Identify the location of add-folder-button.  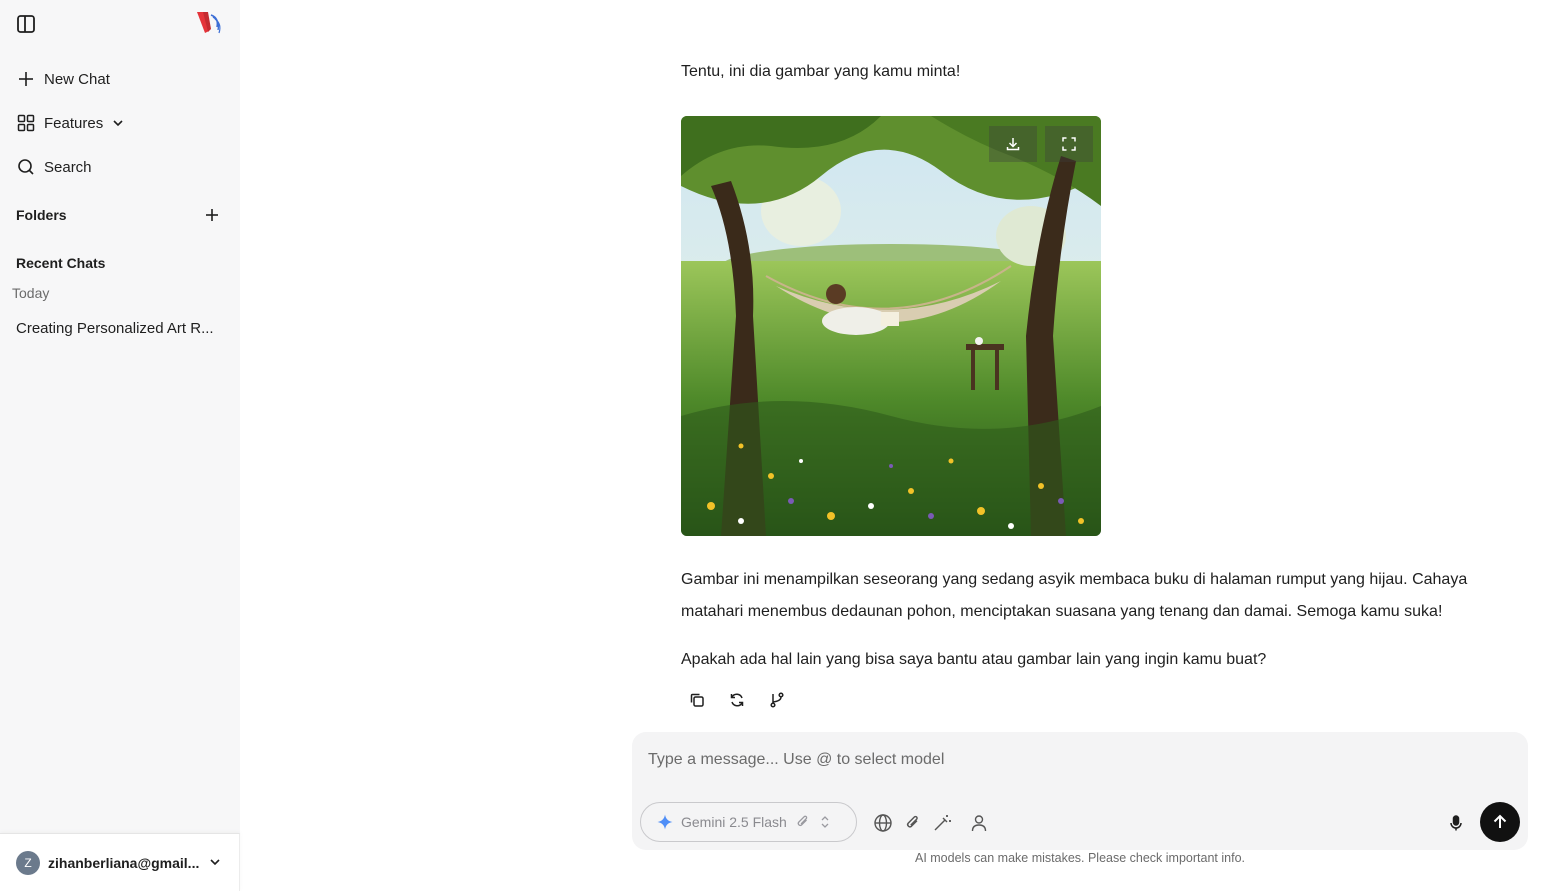
(212, 215).